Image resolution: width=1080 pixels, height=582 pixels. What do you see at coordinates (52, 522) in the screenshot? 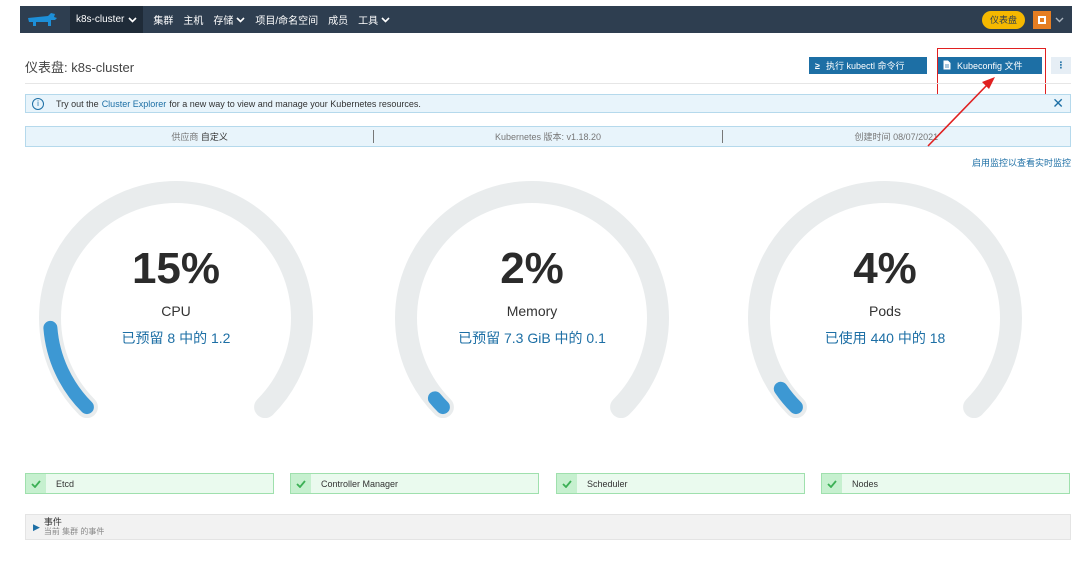
I see `events-title: 事件` at bounding box center [52, 522].